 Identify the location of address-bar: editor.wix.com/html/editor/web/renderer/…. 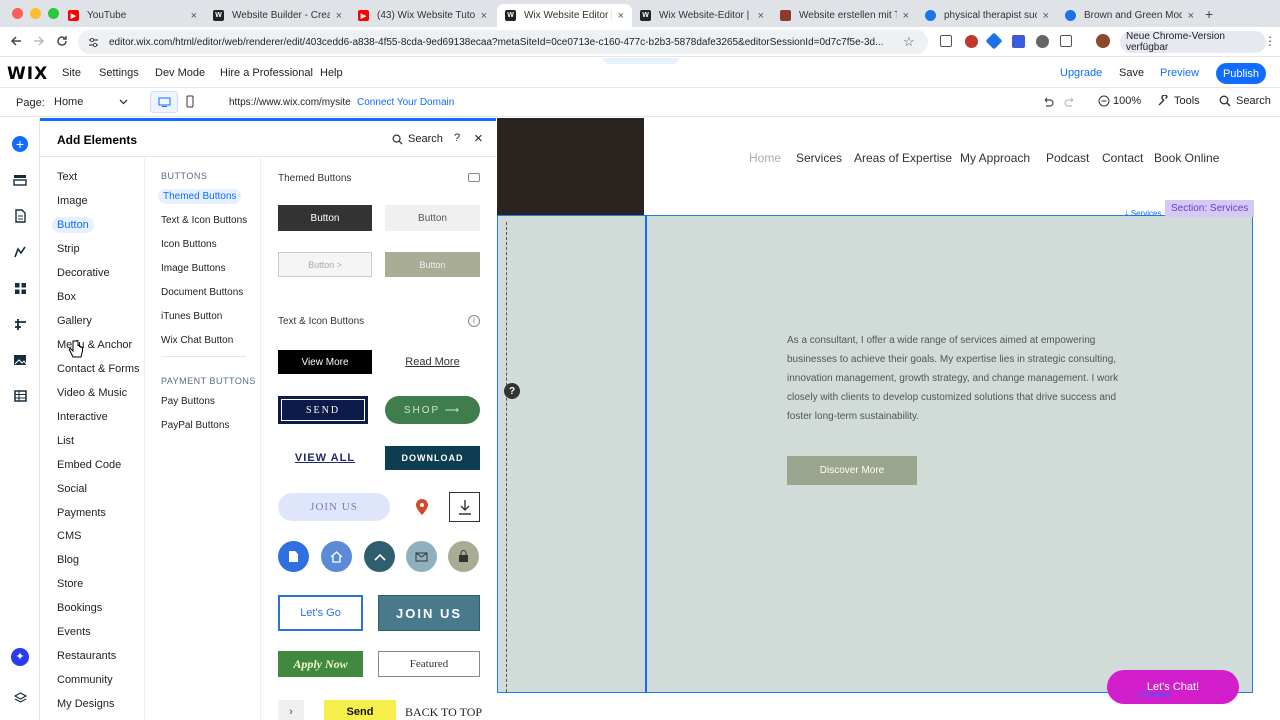
(503, 42).